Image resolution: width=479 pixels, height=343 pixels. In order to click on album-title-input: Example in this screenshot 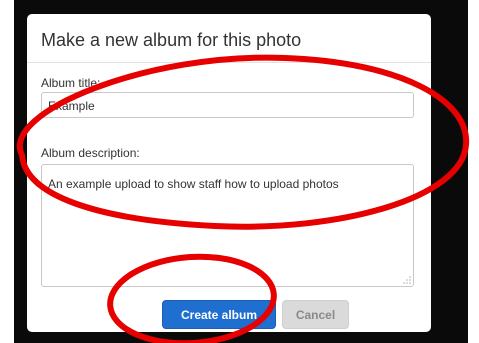, I will do `click(227, 105)`.